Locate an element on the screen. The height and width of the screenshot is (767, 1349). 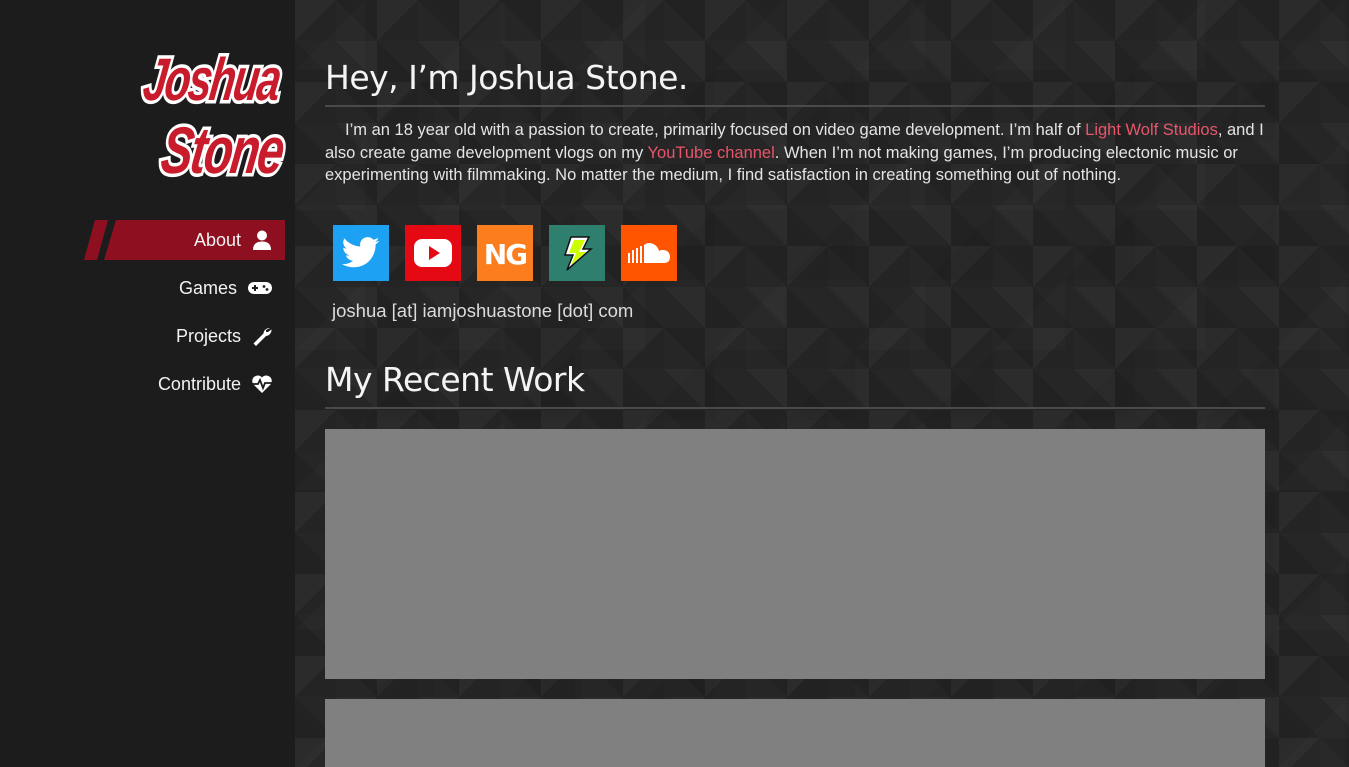
light-wolf-studios-link: Light Wolf Studios is located at coordinates (1151, 130).